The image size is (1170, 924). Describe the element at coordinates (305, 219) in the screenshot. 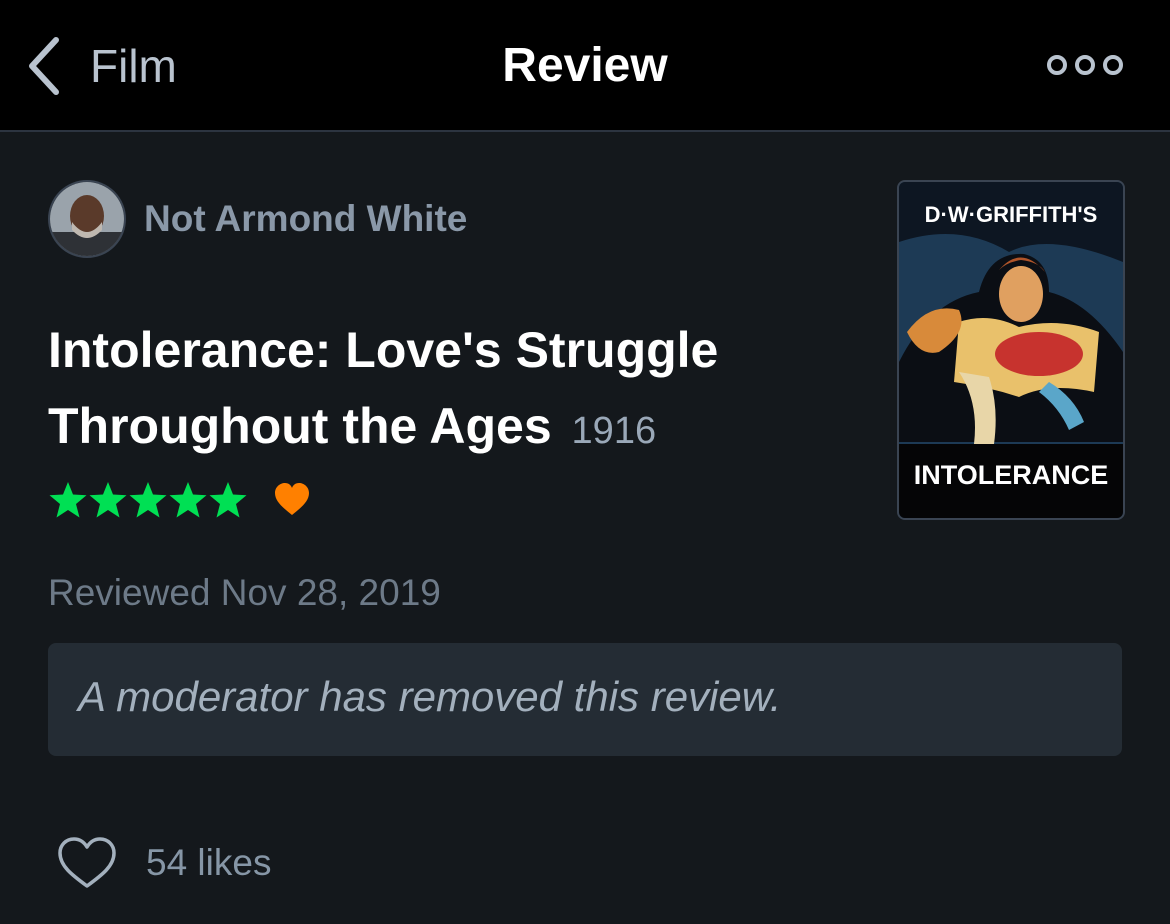

I see `author-name: Not Armond White` at that location.